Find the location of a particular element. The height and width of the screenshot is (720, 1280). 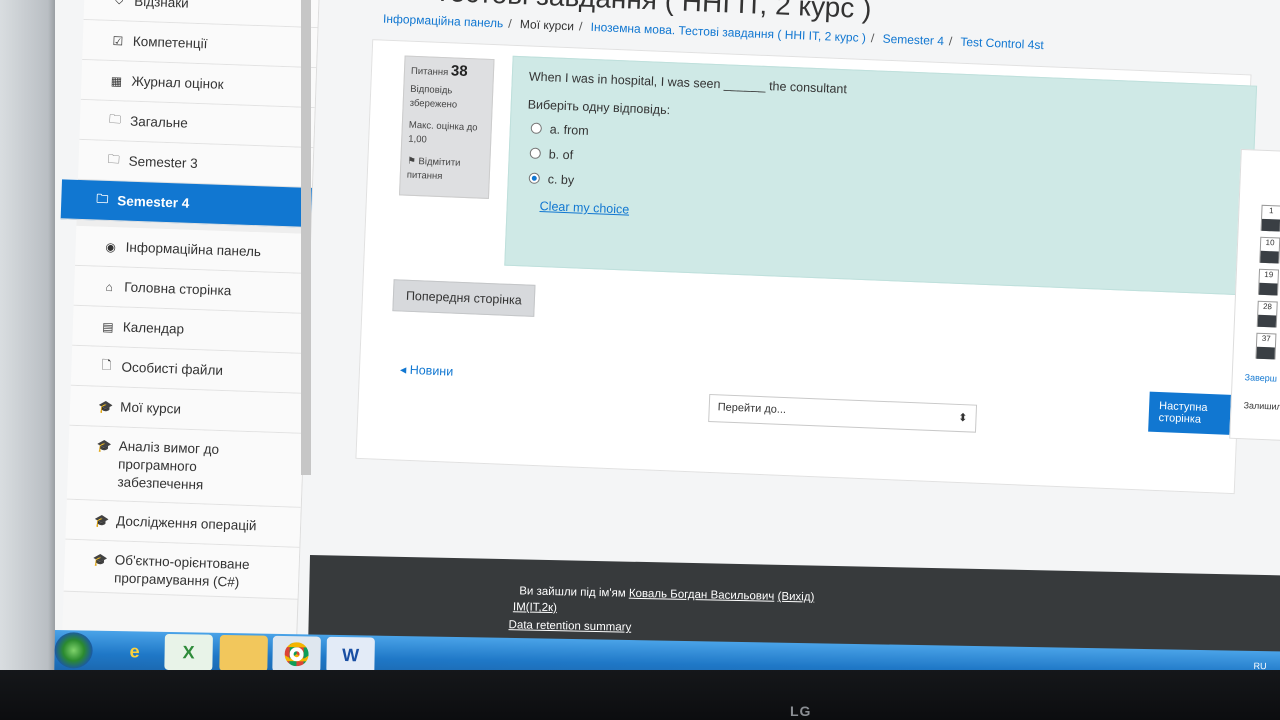

quiz-nav-cell: 10 is located at coordinates (1269, 250).